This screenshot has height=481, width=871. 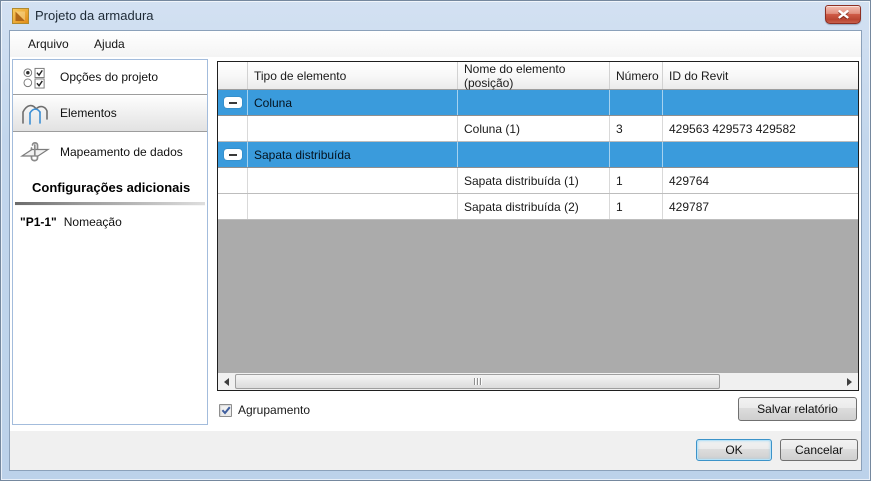 I want to click on scrollbar-thumb, so click(x=477, y=381).